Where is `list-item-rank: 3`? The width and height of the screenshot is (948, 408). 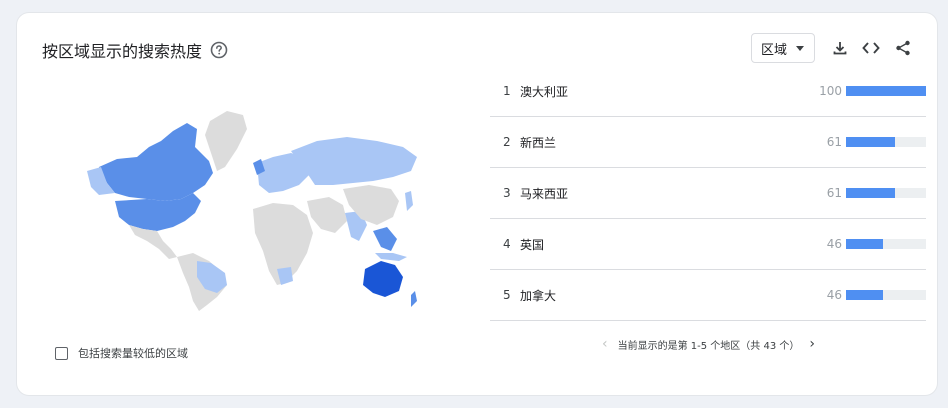 list-item-rank: 3 is located at coordinates (507, 193).